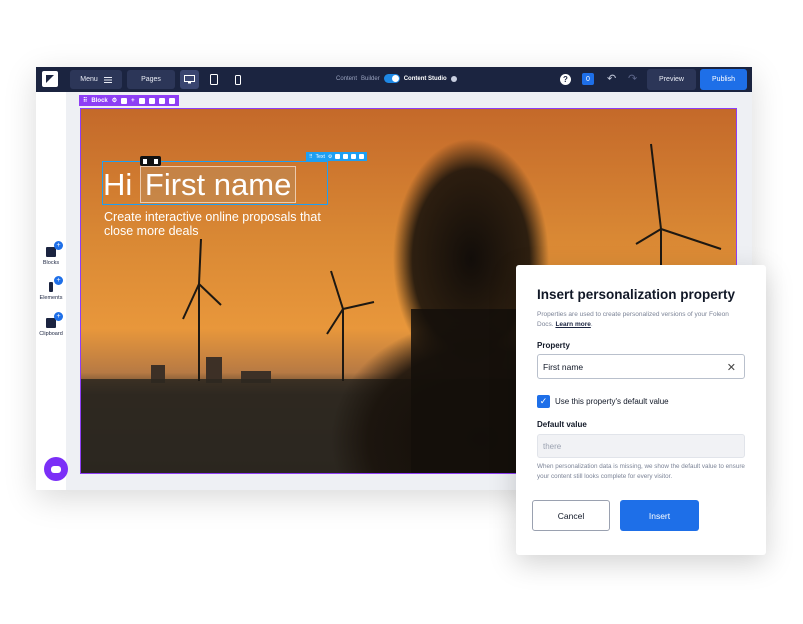  What do you see at coordinates (636, 294) in the screenshot?
I see `dialog-title: Insert personalization property` at bounding box center [636, 294].